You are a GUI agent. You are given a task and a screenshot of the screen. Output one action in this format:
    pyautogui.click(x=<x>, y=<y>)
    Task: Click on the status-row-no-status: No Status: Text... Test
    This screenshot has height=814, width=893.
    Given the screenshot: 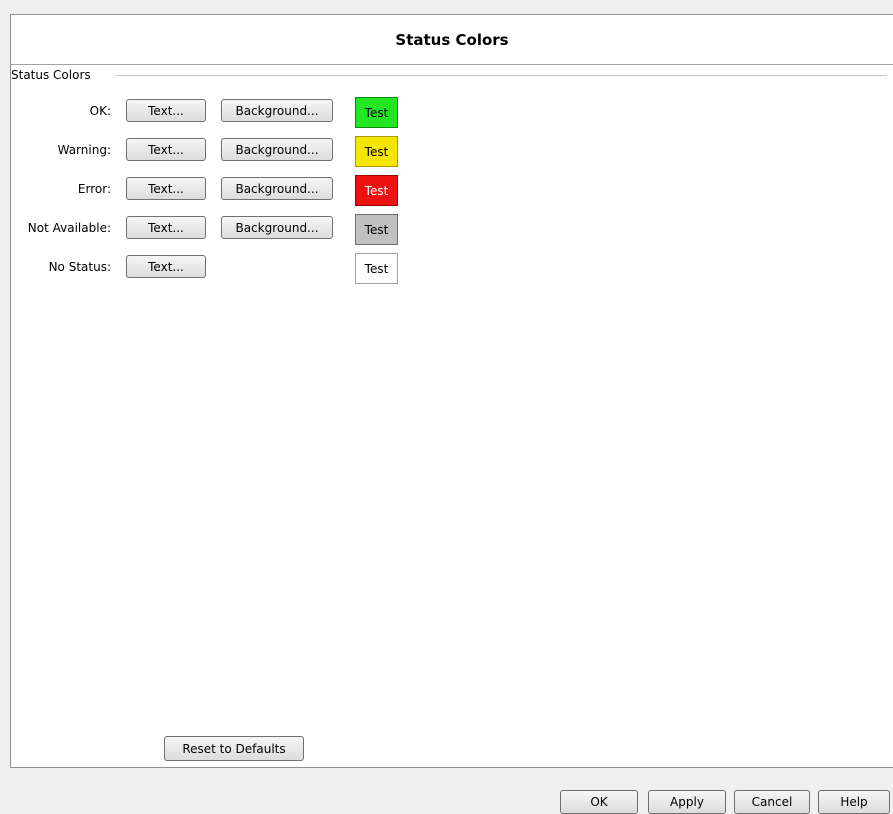 What is the action you would take?
    pyautogui.click(x=452, y=268)
    